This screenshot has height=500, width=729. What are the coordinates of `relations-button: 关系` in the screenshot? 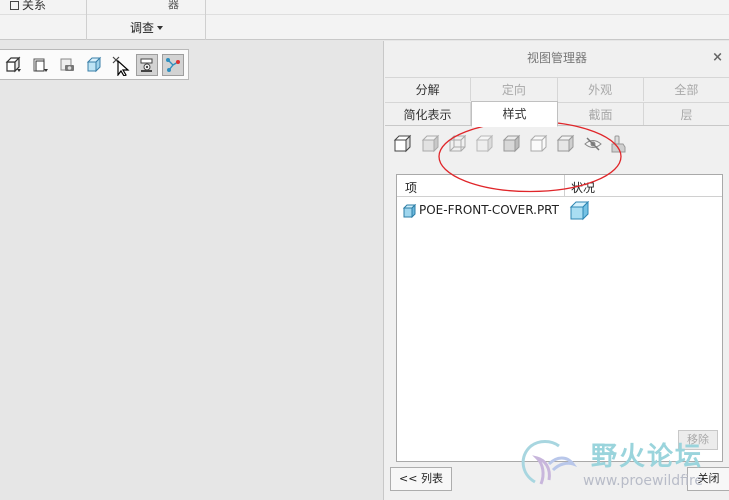 It's located at (28, 6).